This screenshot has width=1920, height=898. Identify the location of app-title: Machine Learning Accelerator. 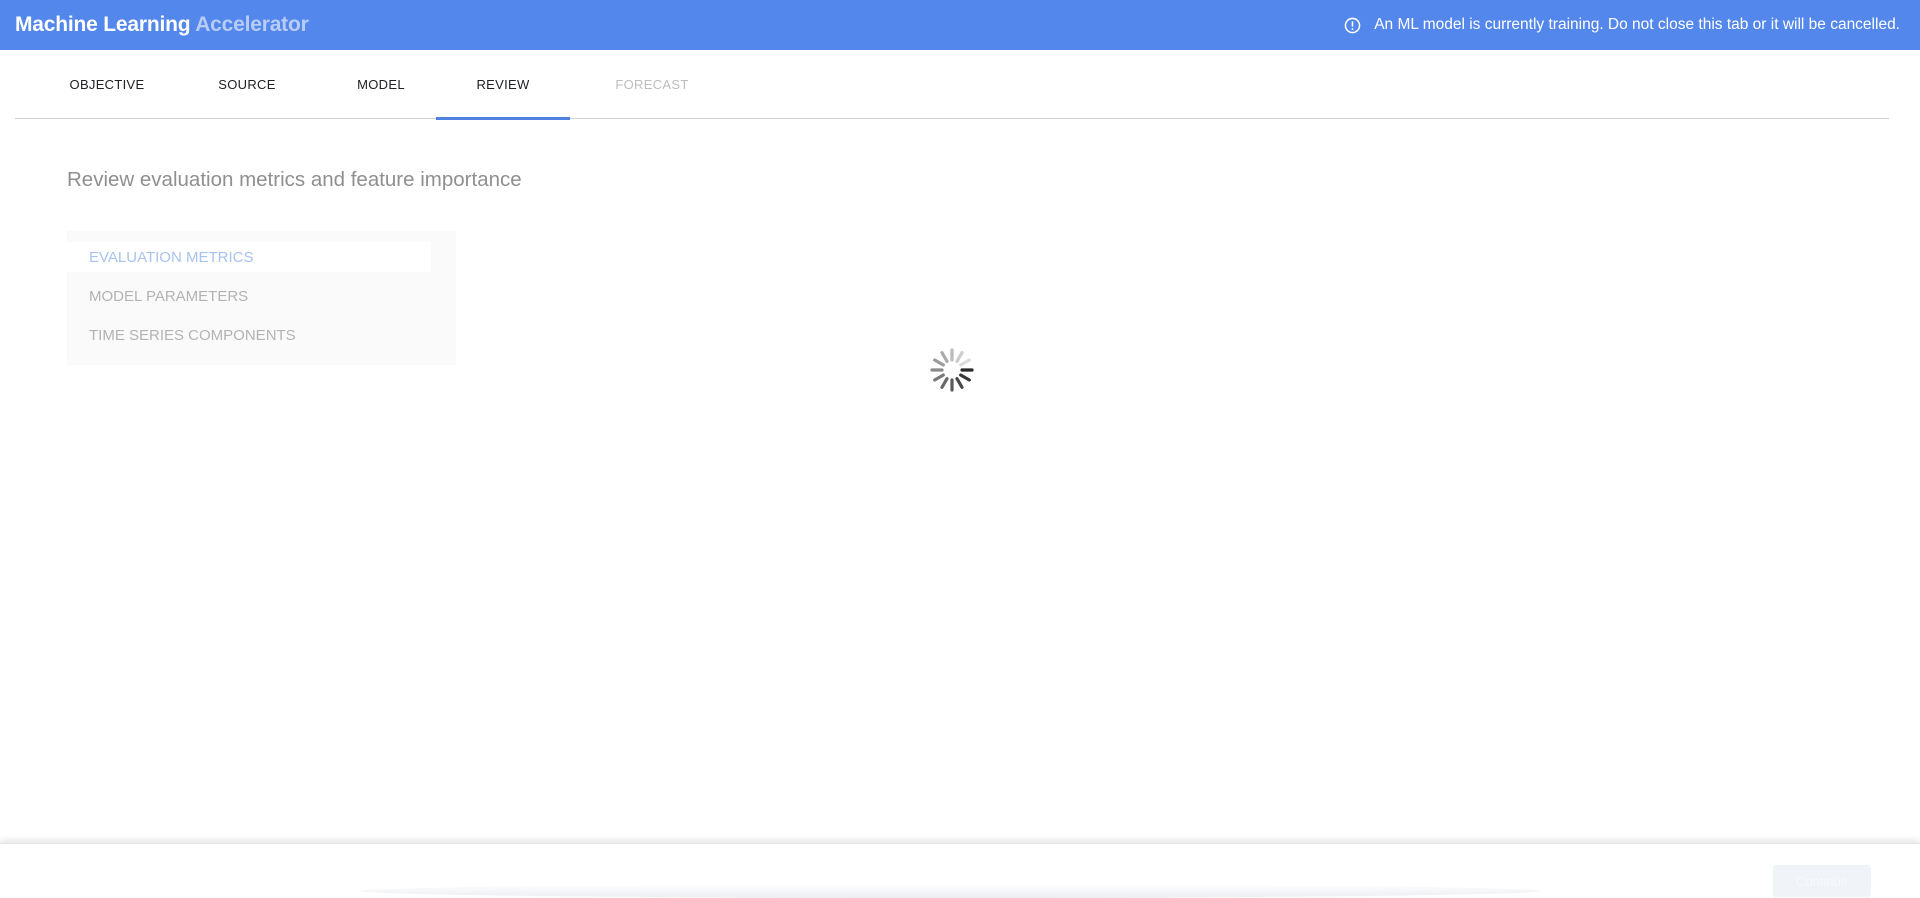
(162, 25).